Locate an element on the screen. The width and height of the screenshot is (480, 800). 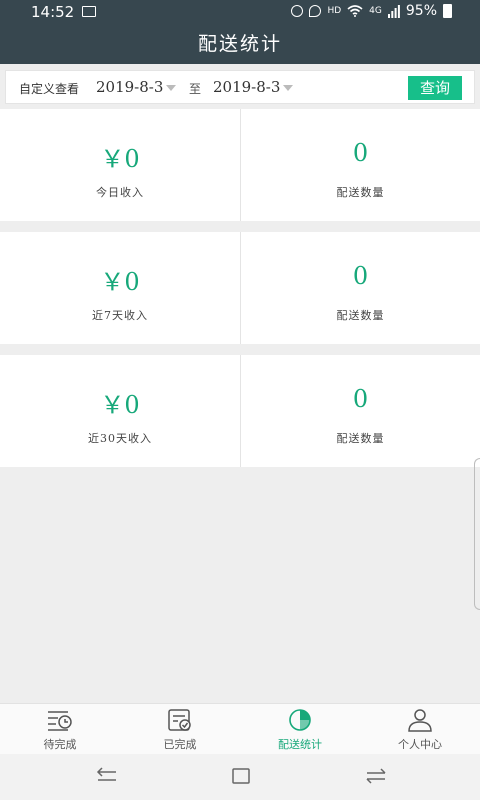
stats-row-today: ￥0 今日收入 0 配送数量 is located at coordinates (240, 165).